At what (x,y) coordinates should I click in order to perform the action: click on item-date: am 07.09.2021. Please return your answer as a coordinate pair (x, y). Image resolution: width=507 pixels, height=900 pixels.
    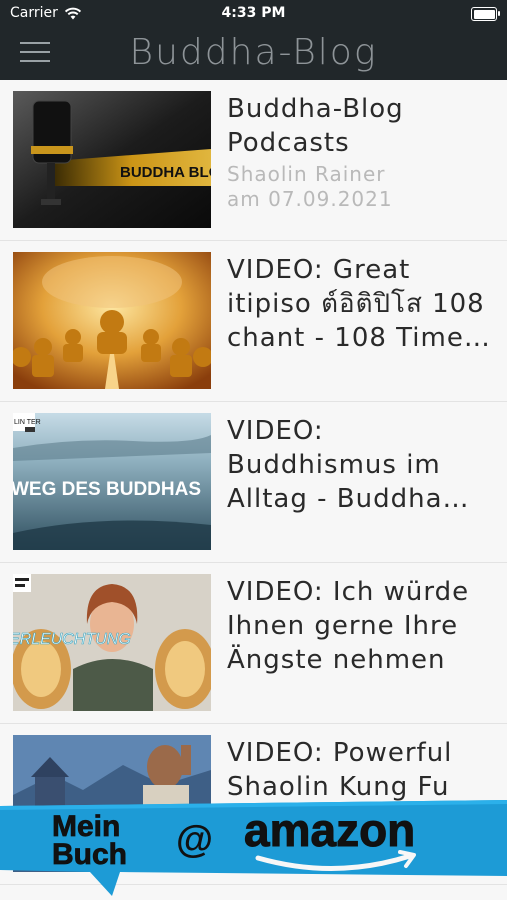
    Looking at the image, I should click on (310, 199).